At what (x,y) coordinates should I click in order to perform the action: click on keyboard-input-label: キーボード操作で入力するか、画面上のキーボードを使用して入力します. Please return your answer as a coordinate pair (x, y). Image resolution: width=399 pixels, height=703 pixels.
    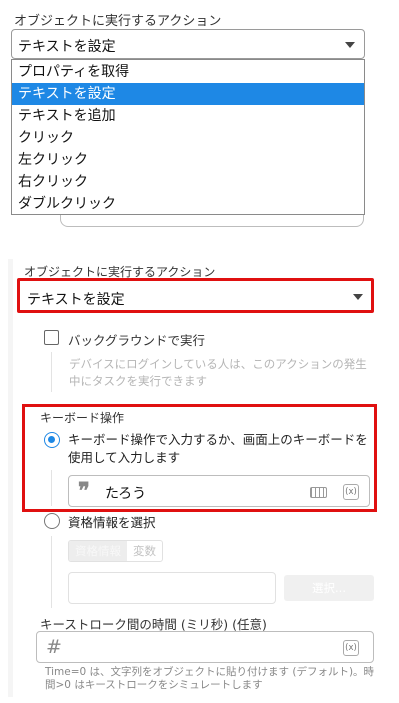
    Looking at the image, I should click on (218, 448).